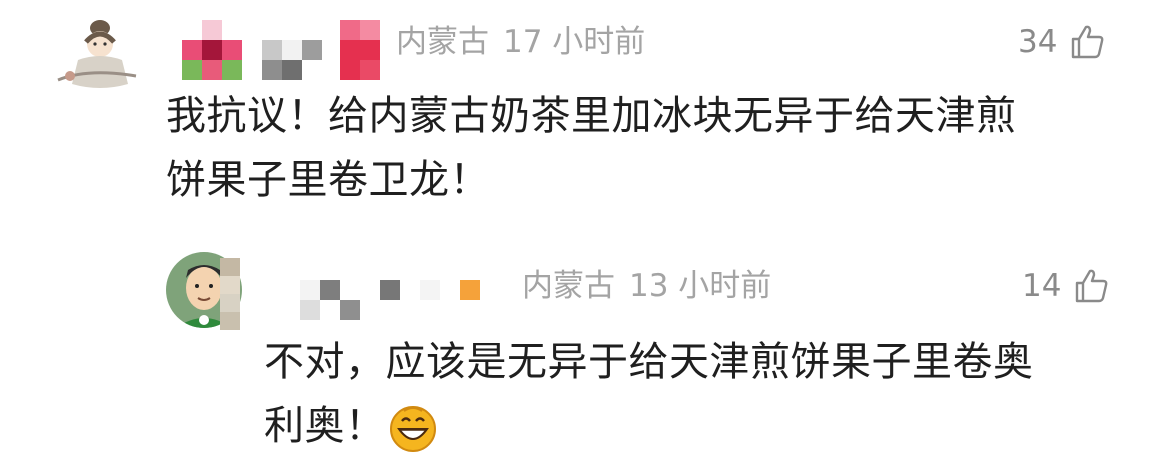  Describe the element at coordinates (328, 180) in the screenshot. I see `comment-line: 饼果子里卷卫龙！` at that location.